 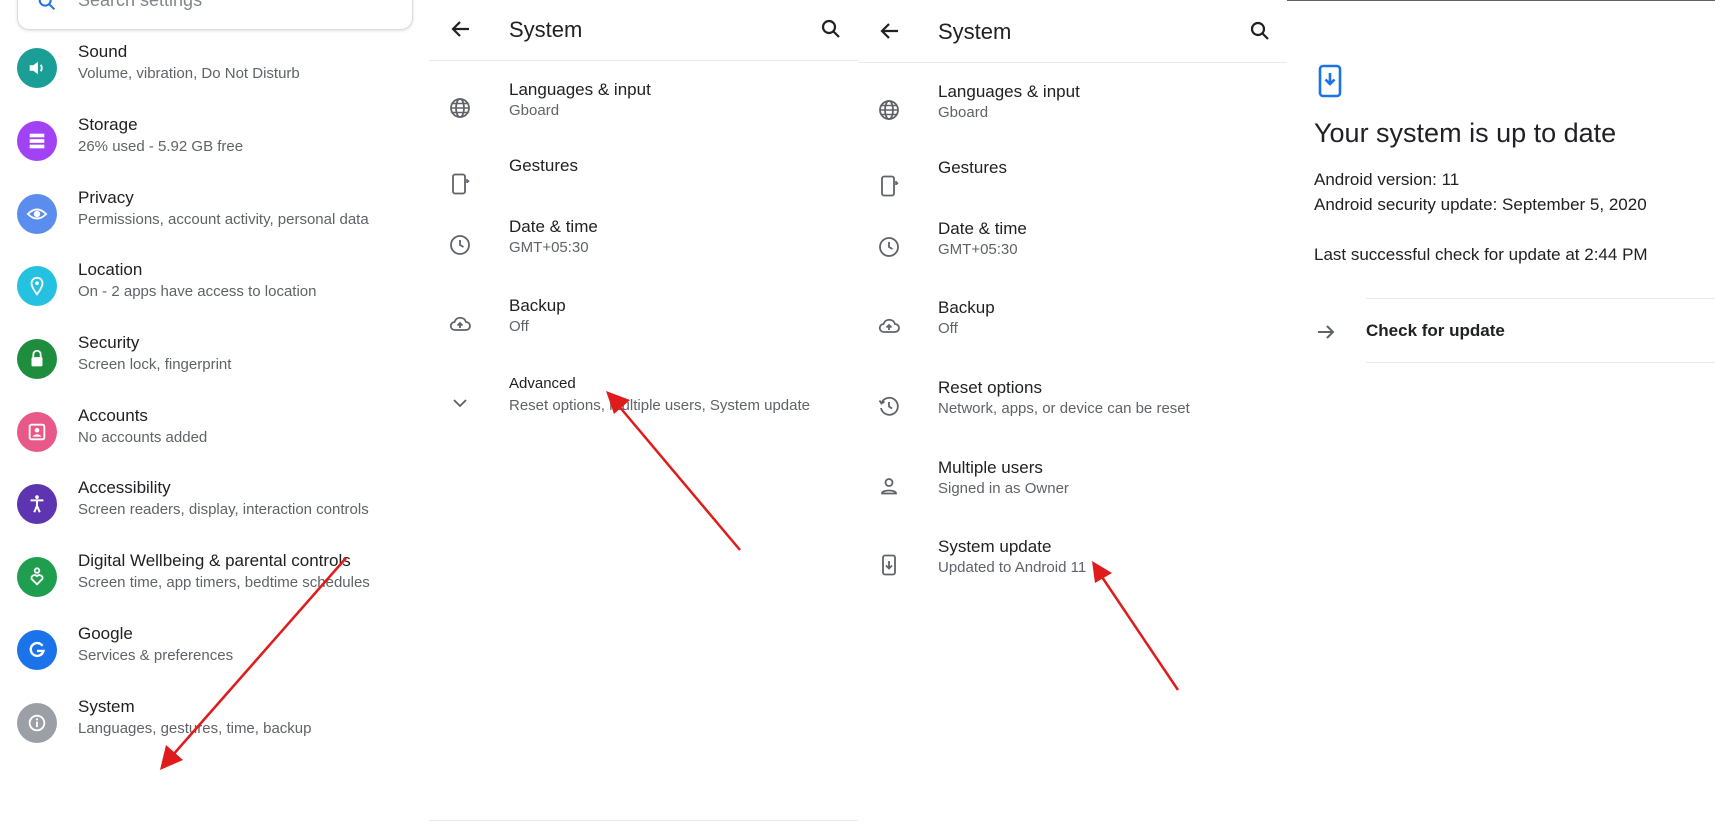 I want to click on item-title: Accessibility, so click(x=124, y=487).